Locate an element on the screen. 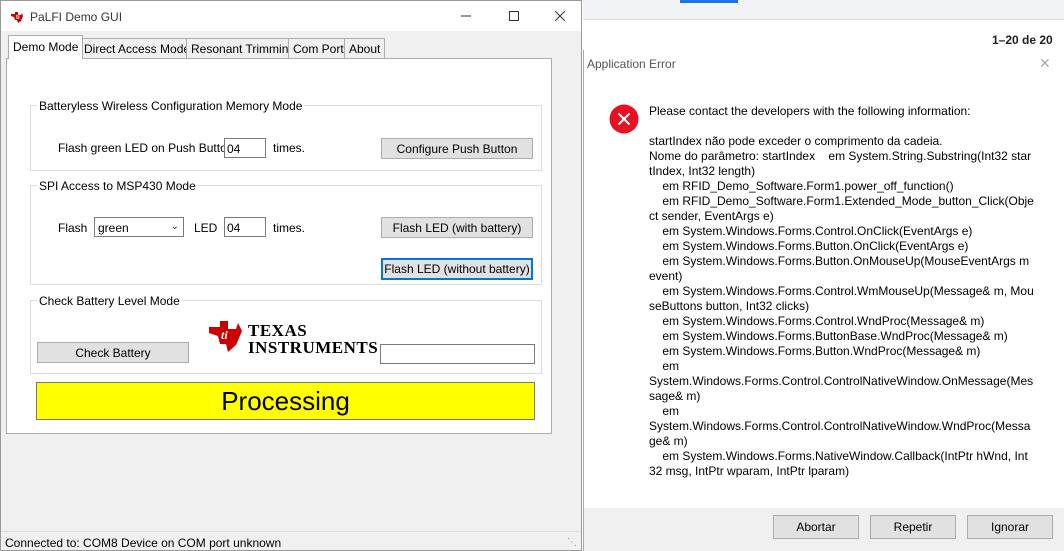 The width and height of the screenshot is (1064, 551). battery-level-output is located at coordinates (457, 354).